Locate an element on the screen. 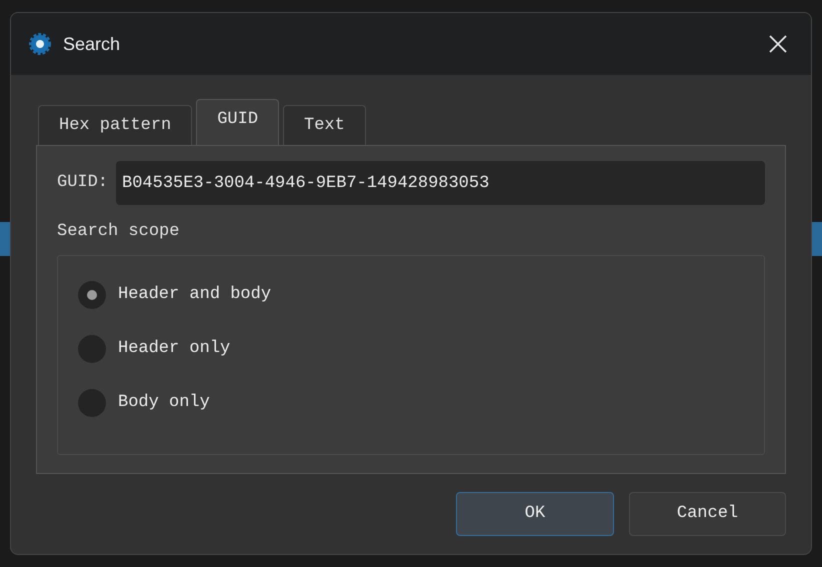  radio-option: Header and body is located at coordinates (411, 294).